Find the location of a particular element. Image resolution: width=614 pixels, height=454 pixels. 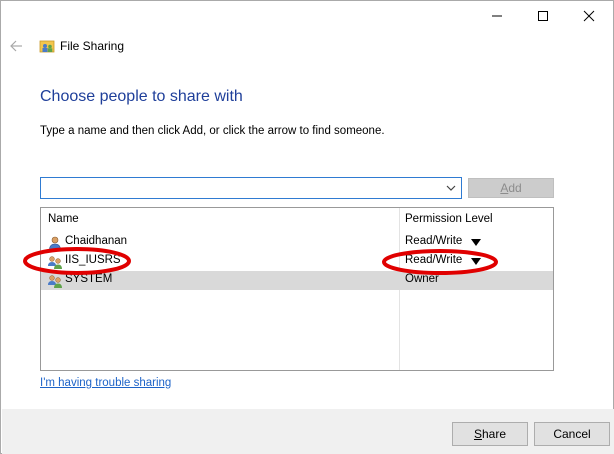

close-icon is located at coordinates (589, 16).